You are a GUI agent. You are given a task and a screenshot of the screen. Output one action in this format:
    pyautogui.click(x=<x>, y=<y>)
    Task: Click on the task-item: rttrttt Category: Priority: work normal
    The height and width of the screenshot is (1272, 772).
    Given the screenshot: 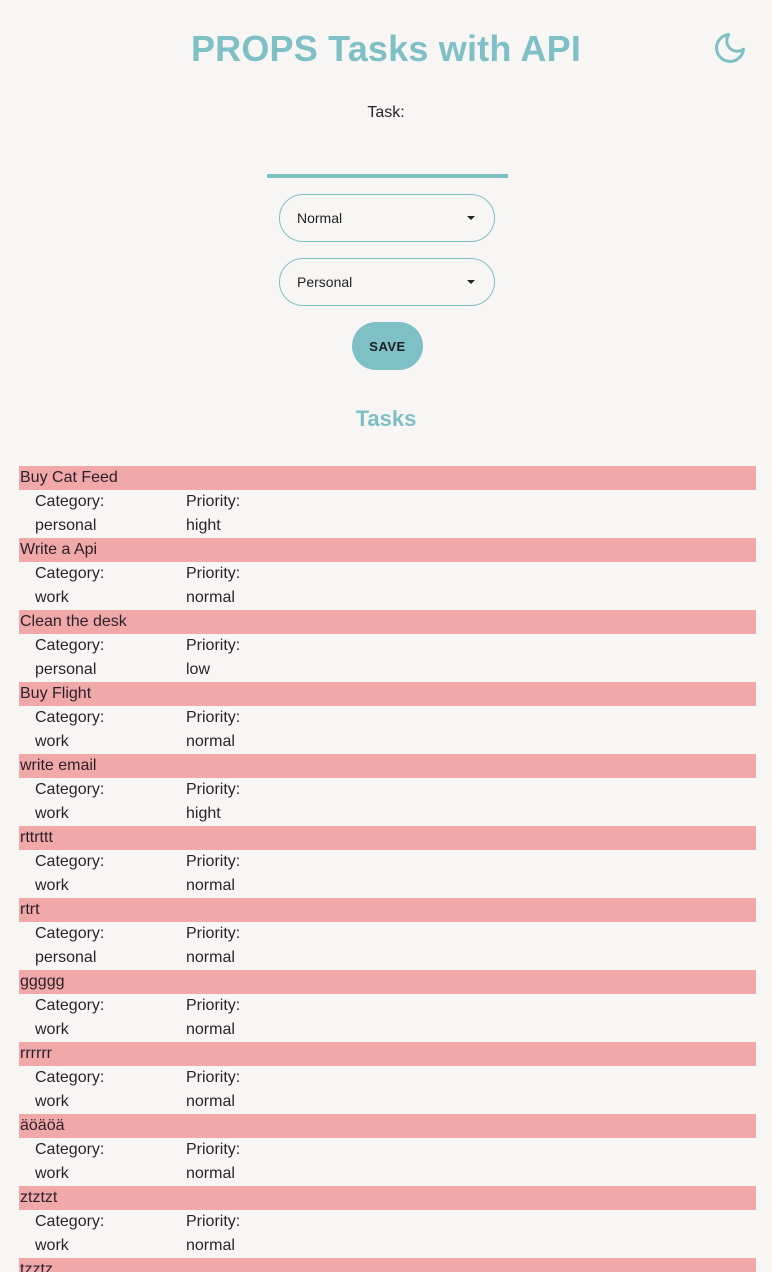 What is the action you would take?
    pyautogui.click(x=387, y=862)
    